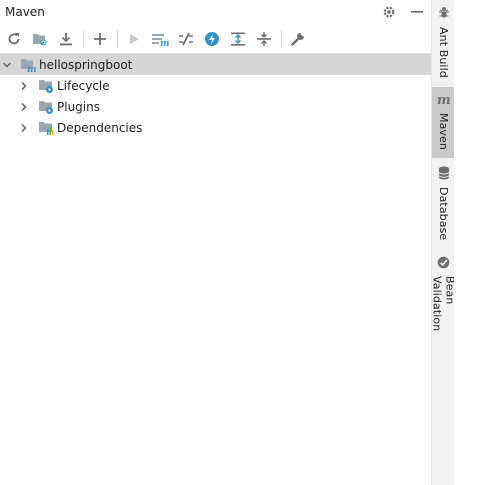 The height and width of the screenshot is (485, 482). What do you see at coordinates (389, 12) in the screenshot?
I see `gear-icon` at bounding box center [389, 12].